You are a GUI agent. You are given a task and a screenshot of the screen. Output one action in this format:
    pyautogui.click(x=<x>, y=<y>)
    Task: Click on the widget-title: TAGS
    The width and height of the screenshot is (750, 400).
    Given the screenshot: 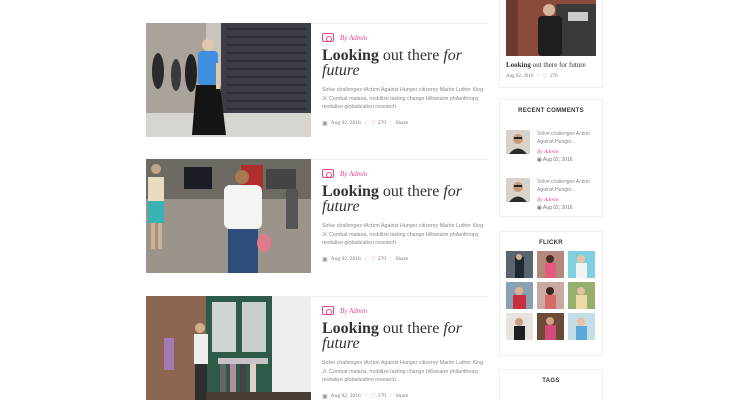 What is the action you would take?
    pyautogui.click(x=551, y=381)
    